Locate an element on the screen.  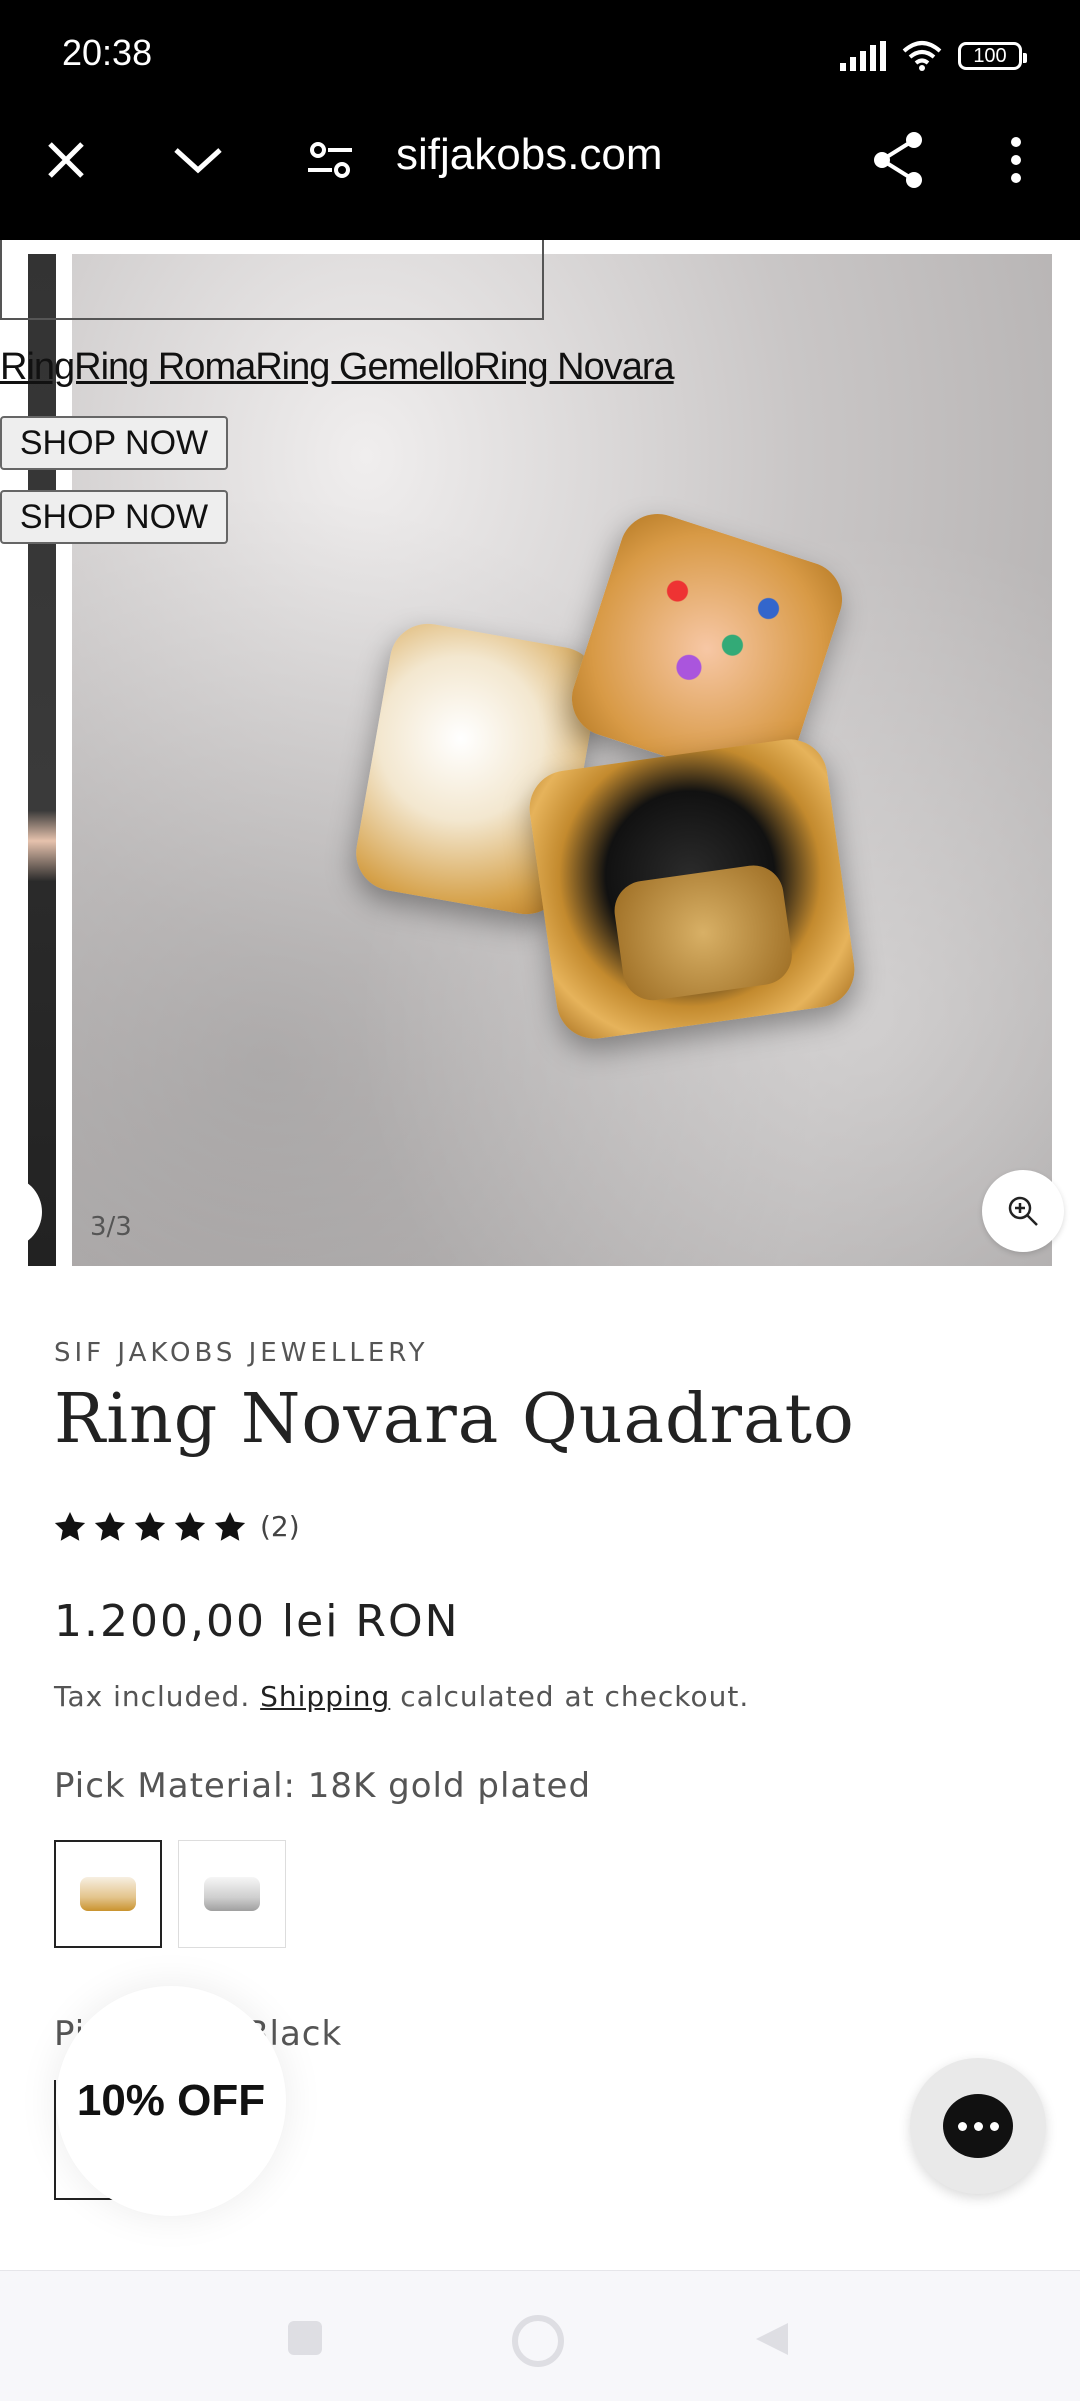
product-title: Ring Novara Quadrato is located at coordinates (454, 1419).